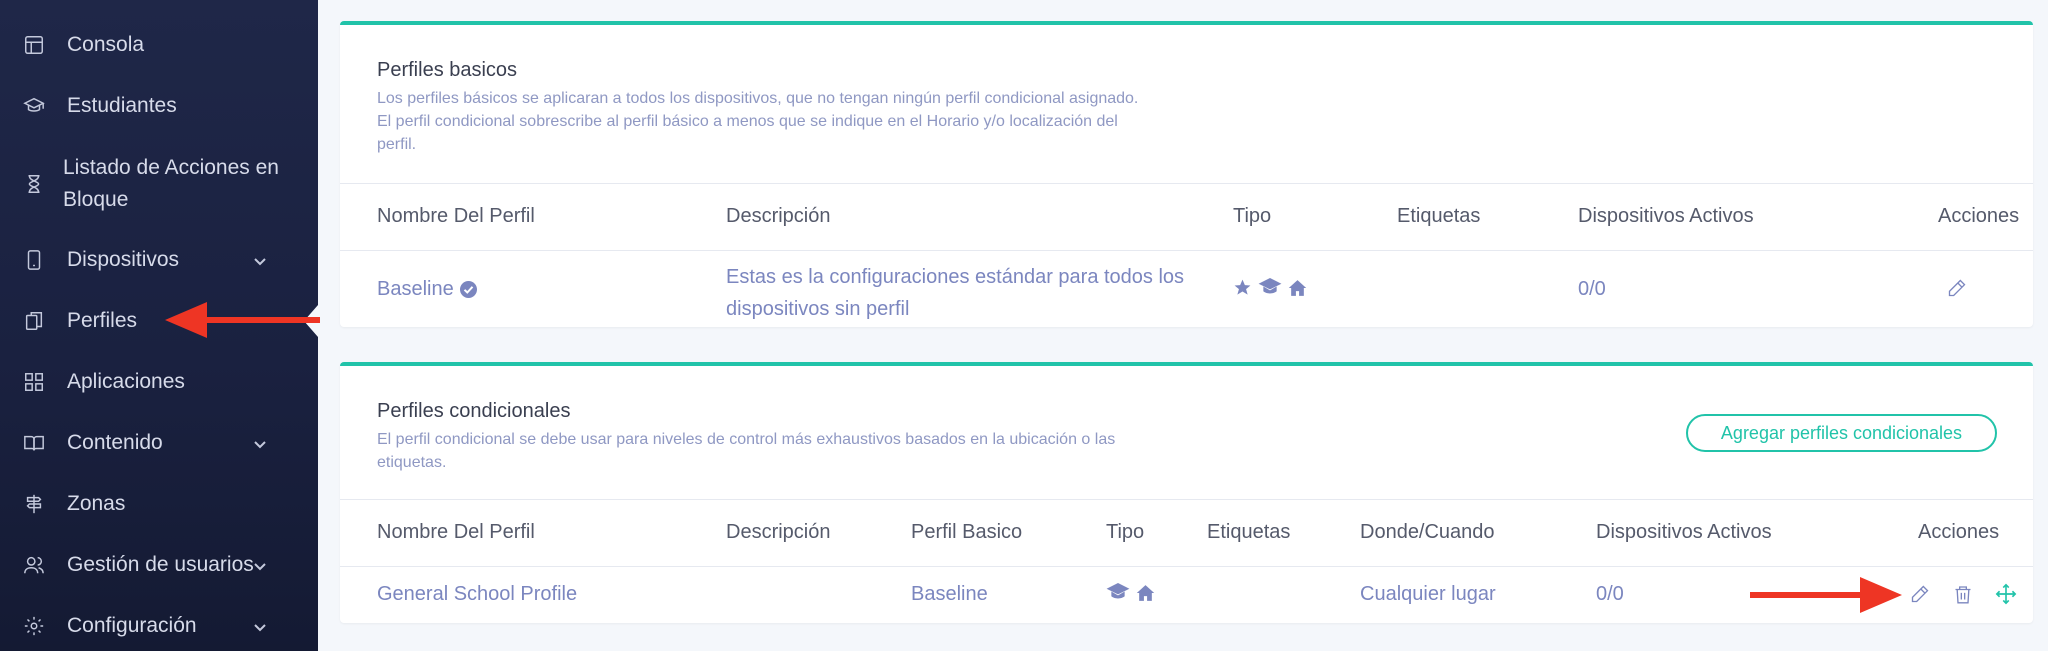 This screenshot has height=651, width=2048. Describe the element at coordinates (132, 625) in the screenshot. I see `sidebar-item-label: Configuración` at that location.